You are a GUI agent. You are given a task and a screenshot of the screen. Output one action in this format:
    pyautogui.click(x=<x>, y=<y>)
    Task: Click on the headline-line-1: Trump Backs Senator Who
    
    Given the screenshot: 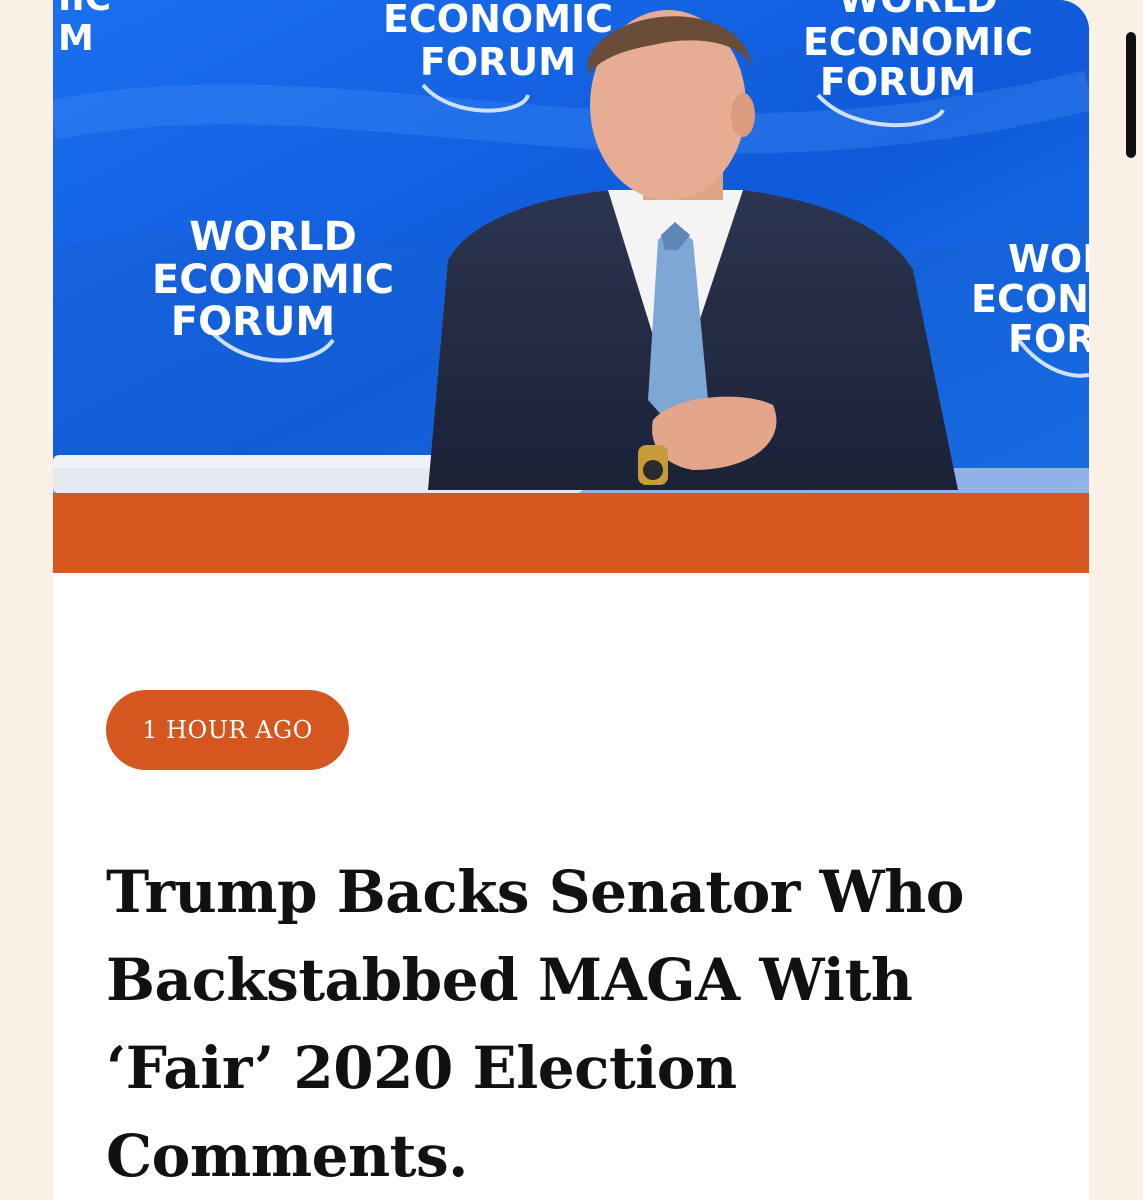 What is the action you would take?
    pyautogui.click(x=535, y=892)
    